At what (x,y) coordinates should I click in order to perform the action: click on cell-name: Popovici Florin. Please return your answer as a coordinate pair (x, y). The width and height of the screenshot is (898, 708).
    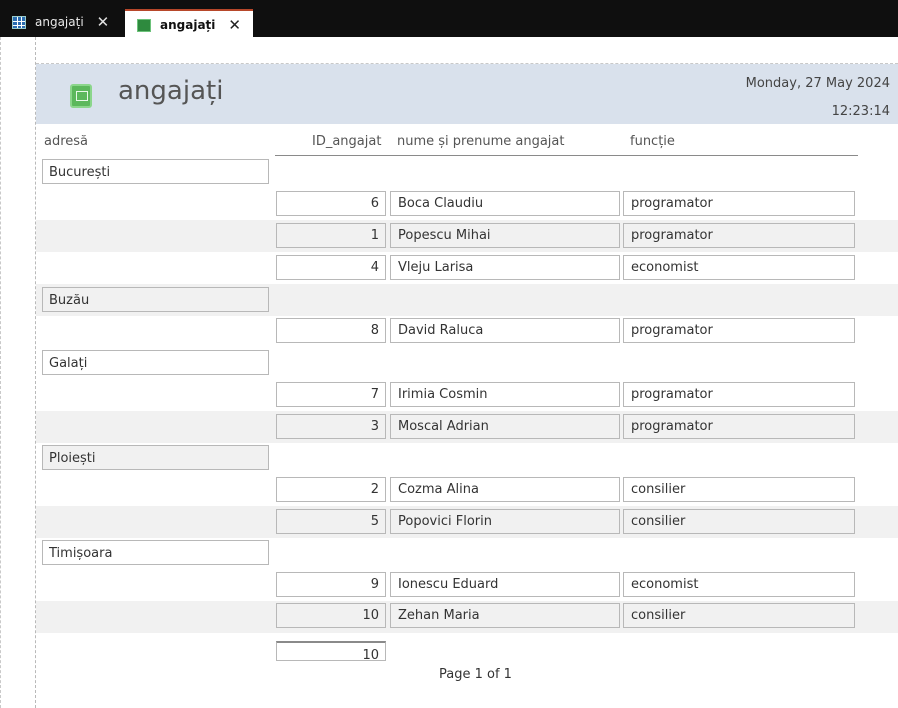
    Looking at the image, I should click on (505, 521).